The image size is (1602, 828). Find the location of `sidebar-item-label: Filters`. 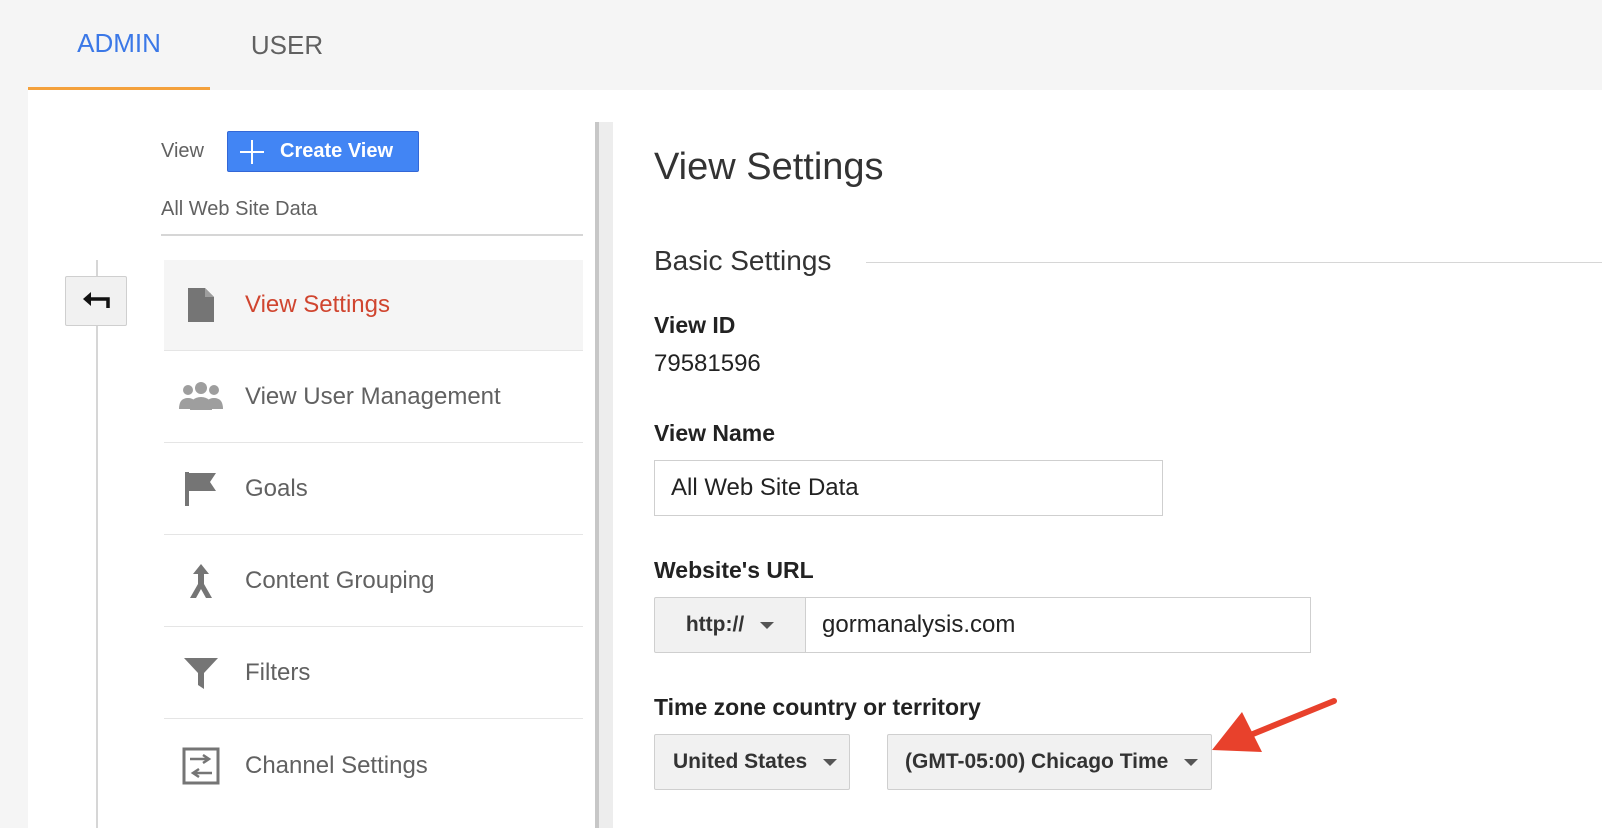

sidebar-item-label: Filters is located at coordinates (278, 672).